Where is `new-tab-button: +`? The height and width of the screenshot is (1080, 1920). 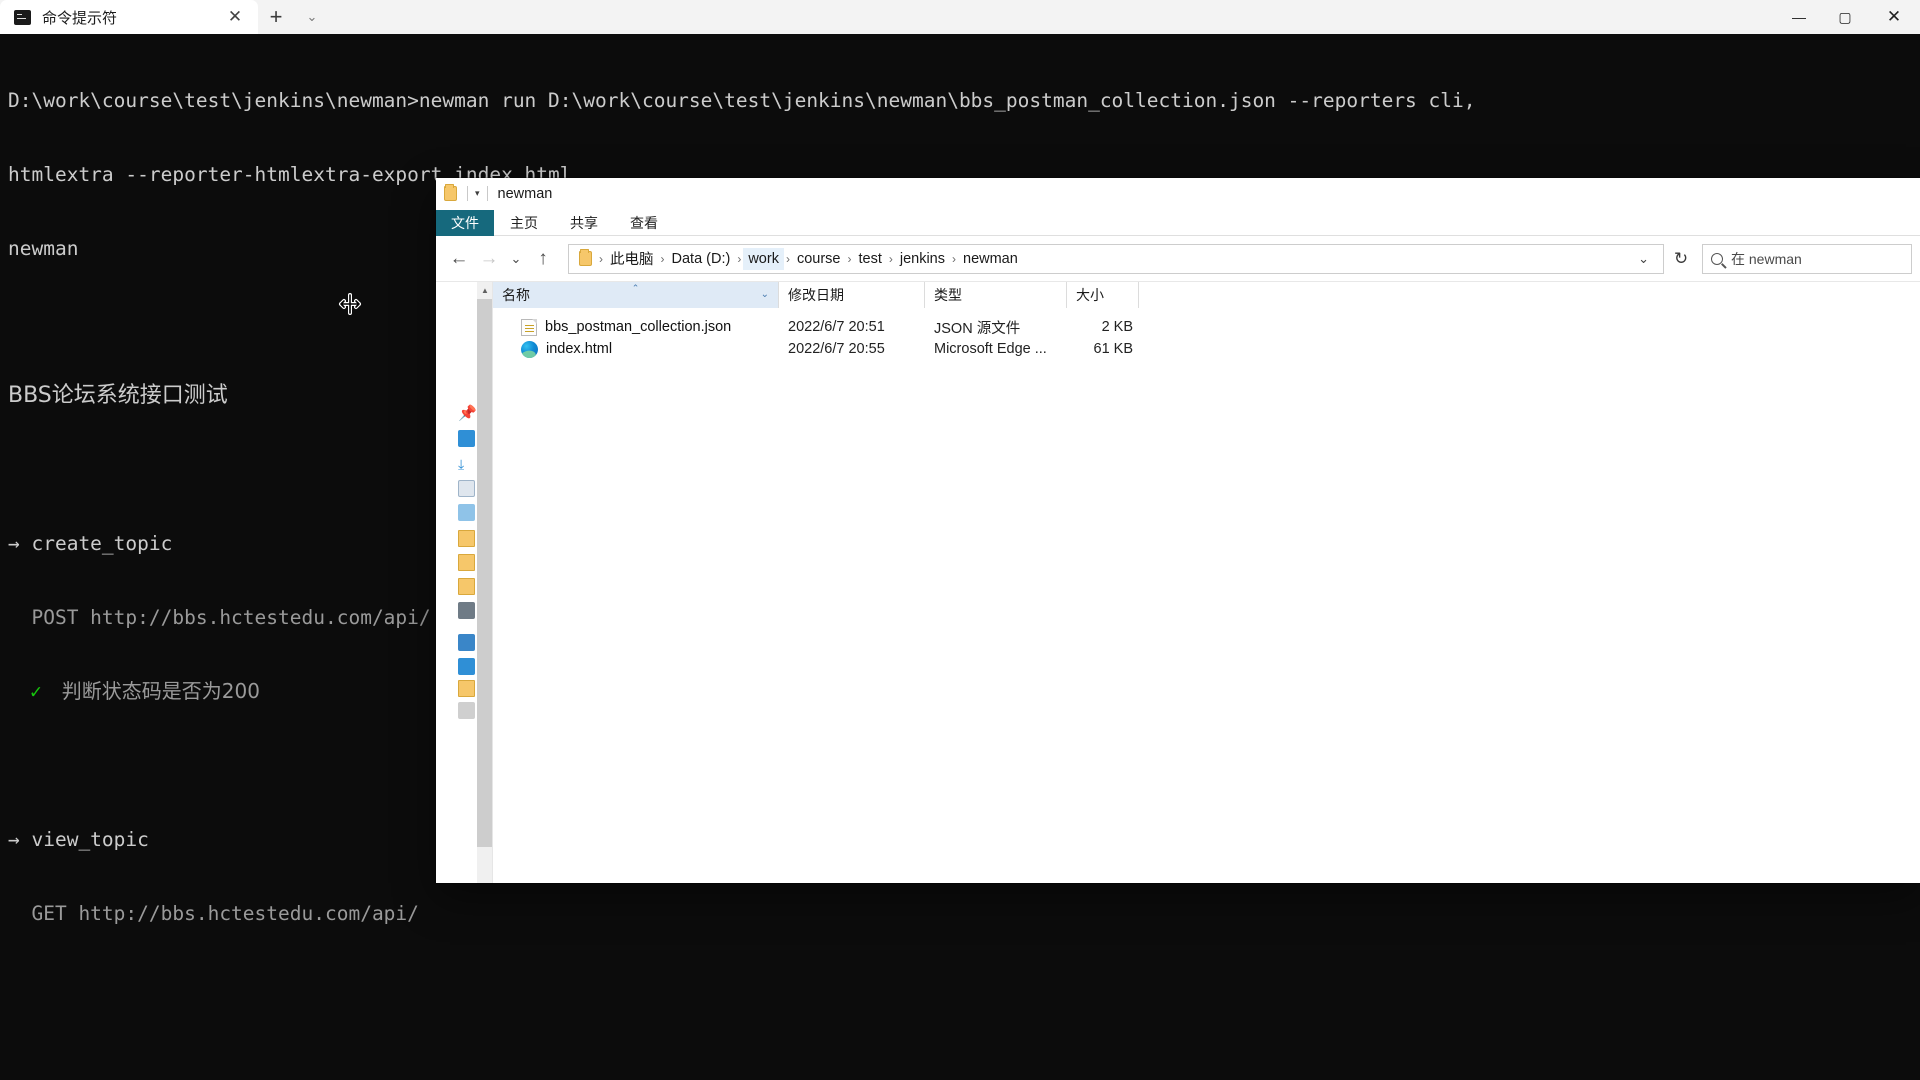 new-tab-button: + is located at coordinates (276, 17).